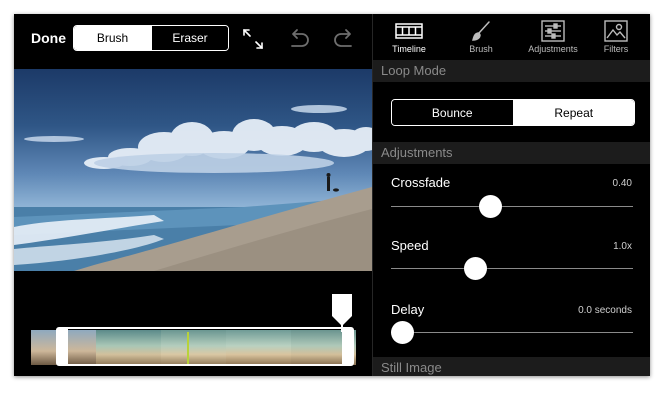 The width and height of the screenshot is (660, 400). What do you see at coordinates (112, 38) in the screenshot?
I see `brush-mode-button: Brush` at bounding box center [112, 38].